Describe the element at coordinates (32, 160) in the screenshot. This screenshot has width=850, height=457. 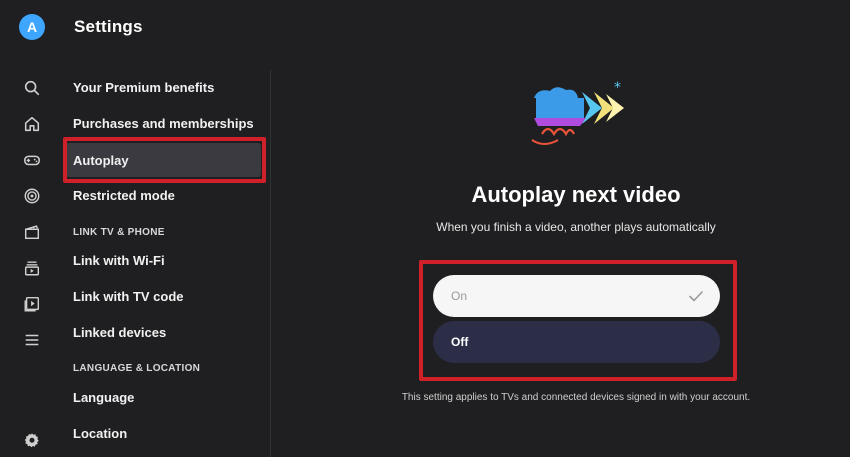
I see `gaming-icon` at that location.